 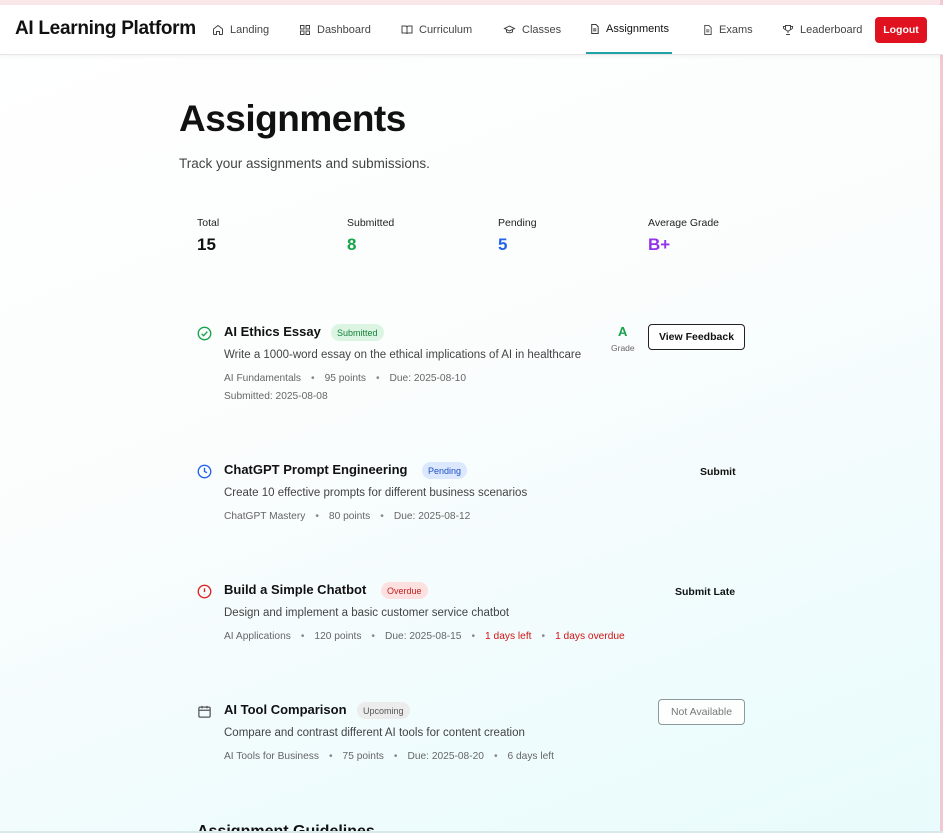 I want to click on status-badge: Overdue, so click(x=404, y=590).